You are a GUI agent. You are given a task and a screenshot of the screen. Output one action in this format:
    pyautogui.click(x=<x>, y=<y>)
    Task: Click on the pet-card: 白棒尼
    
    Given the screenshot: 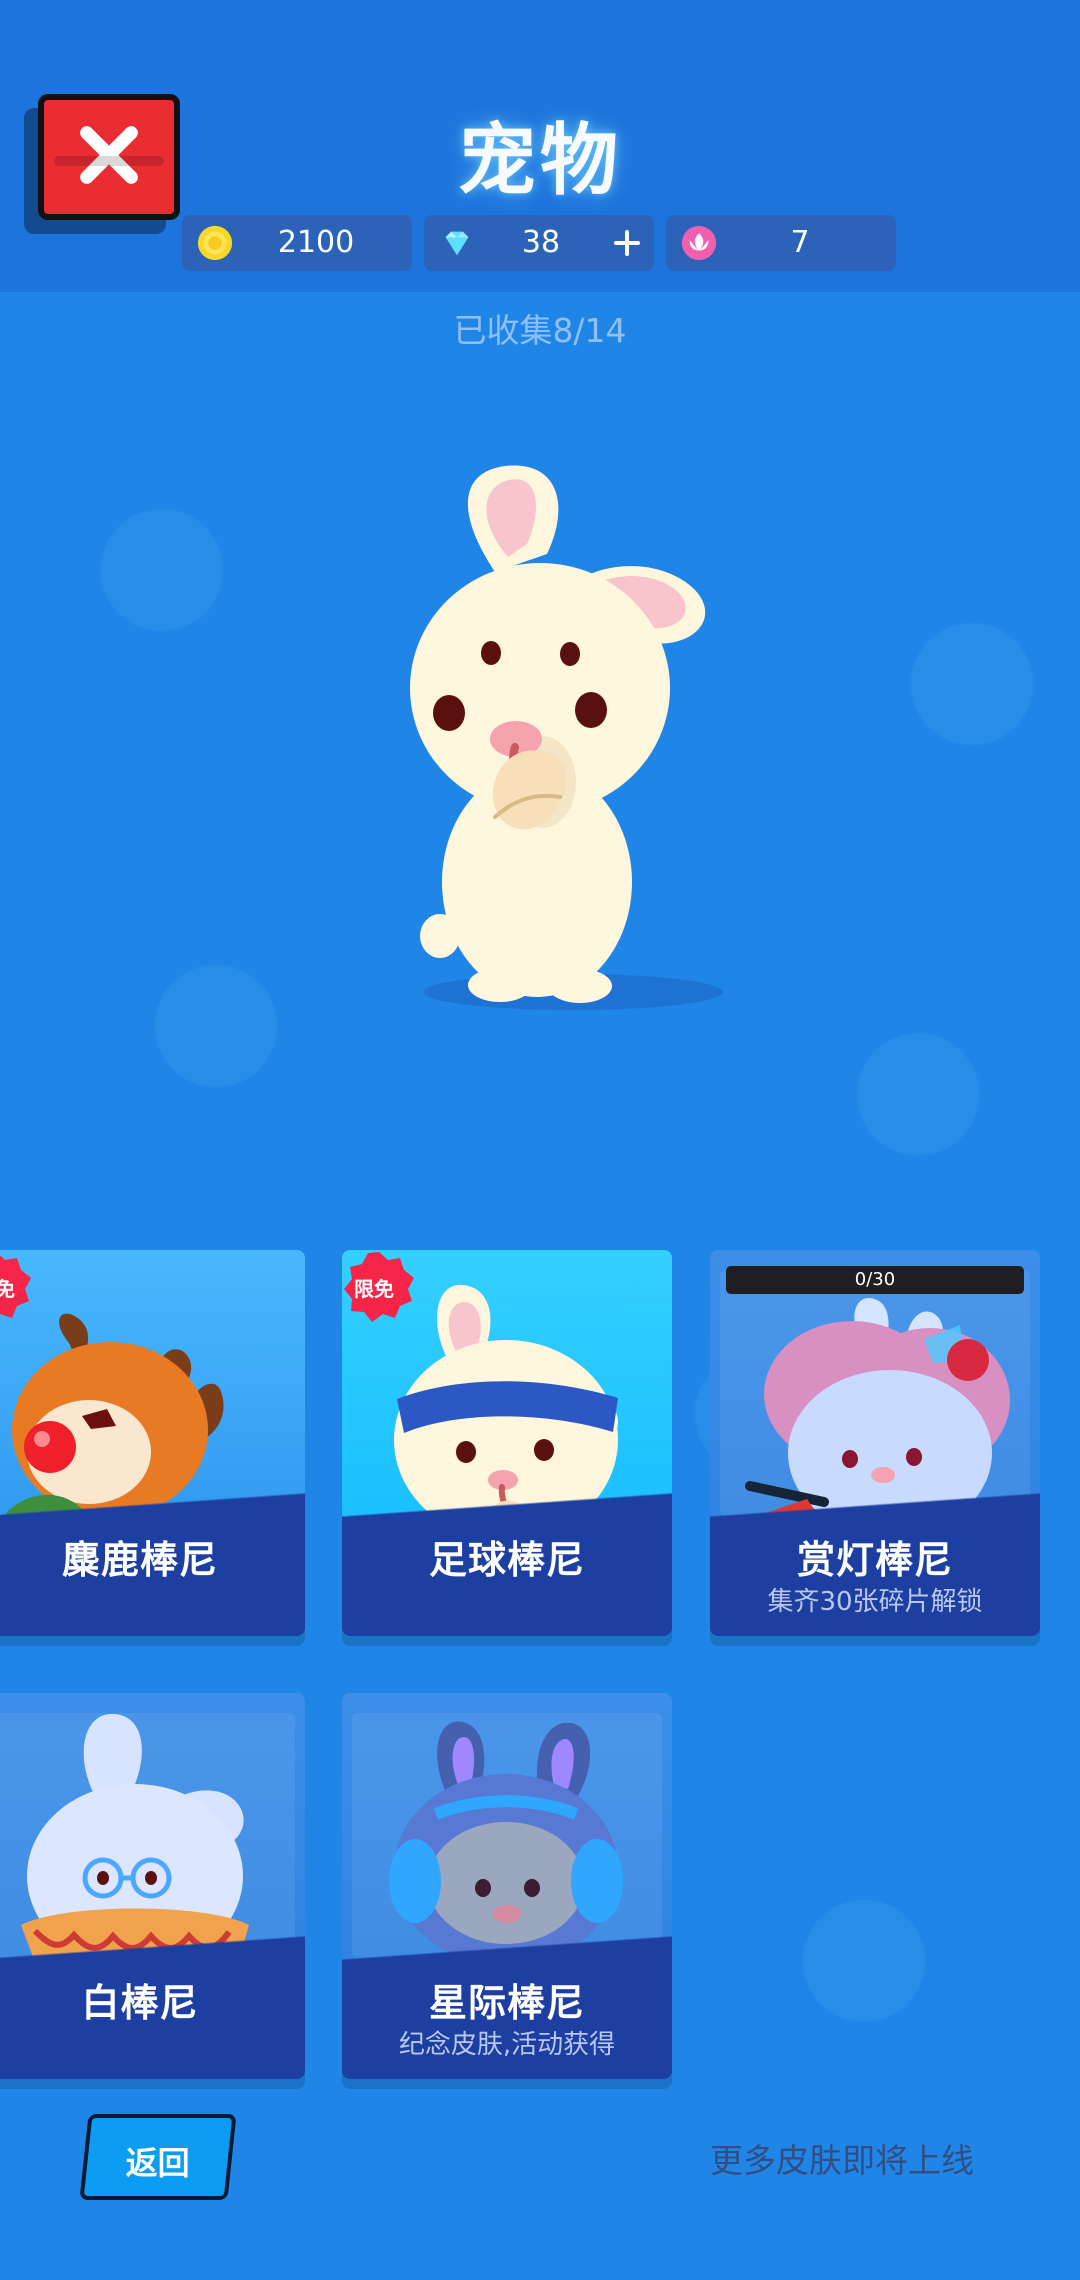 What is the action you would take?
    pyautogui.click(x=152, y=1886)
    